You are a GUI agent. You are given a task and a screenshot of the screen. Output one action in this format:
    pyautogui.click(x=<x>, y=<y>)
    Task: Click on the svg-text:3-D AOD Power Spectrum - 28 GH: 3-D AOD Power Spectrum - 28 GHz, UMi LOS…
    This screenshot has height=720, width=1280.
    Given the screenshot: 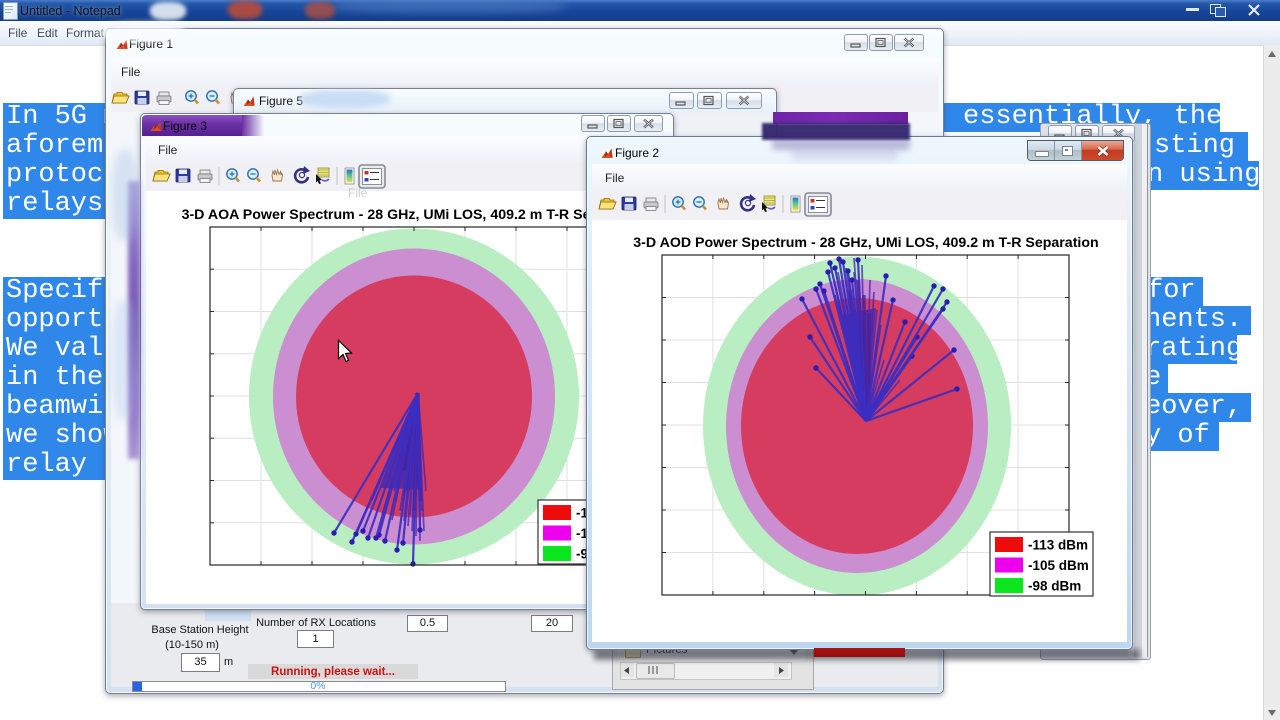 What is the action you would take?
    pyautogui.click(x=865, y=243)
    